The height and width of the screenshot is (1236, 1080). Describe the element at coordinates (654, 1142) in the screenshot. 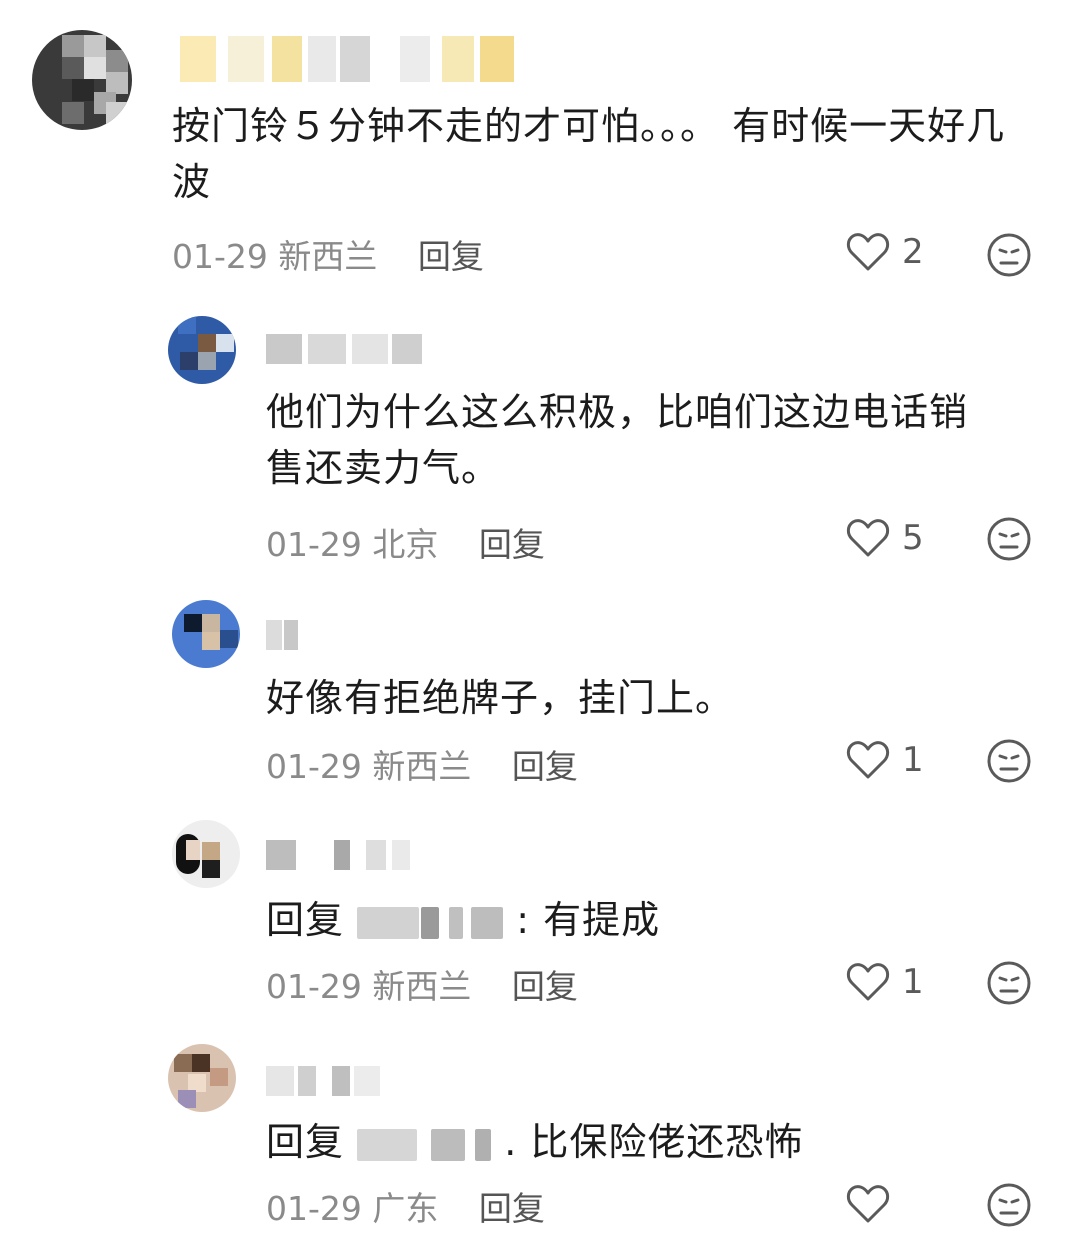

I see `reply-body: . 比保险佬还恐怖` at that location.